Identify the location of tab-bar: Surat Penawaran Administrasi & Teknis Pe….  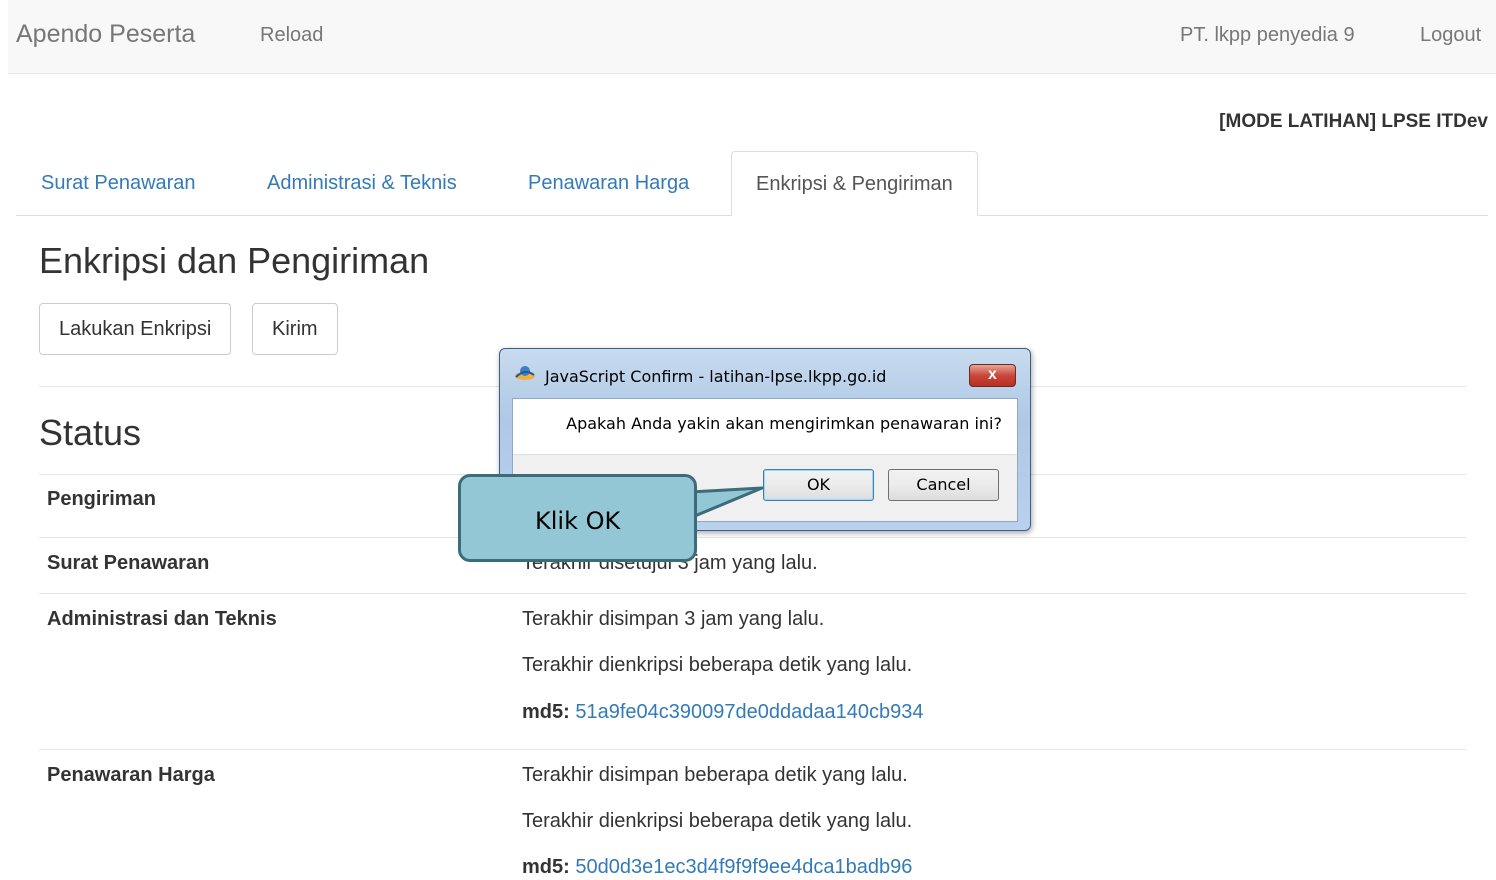
(752, 183).